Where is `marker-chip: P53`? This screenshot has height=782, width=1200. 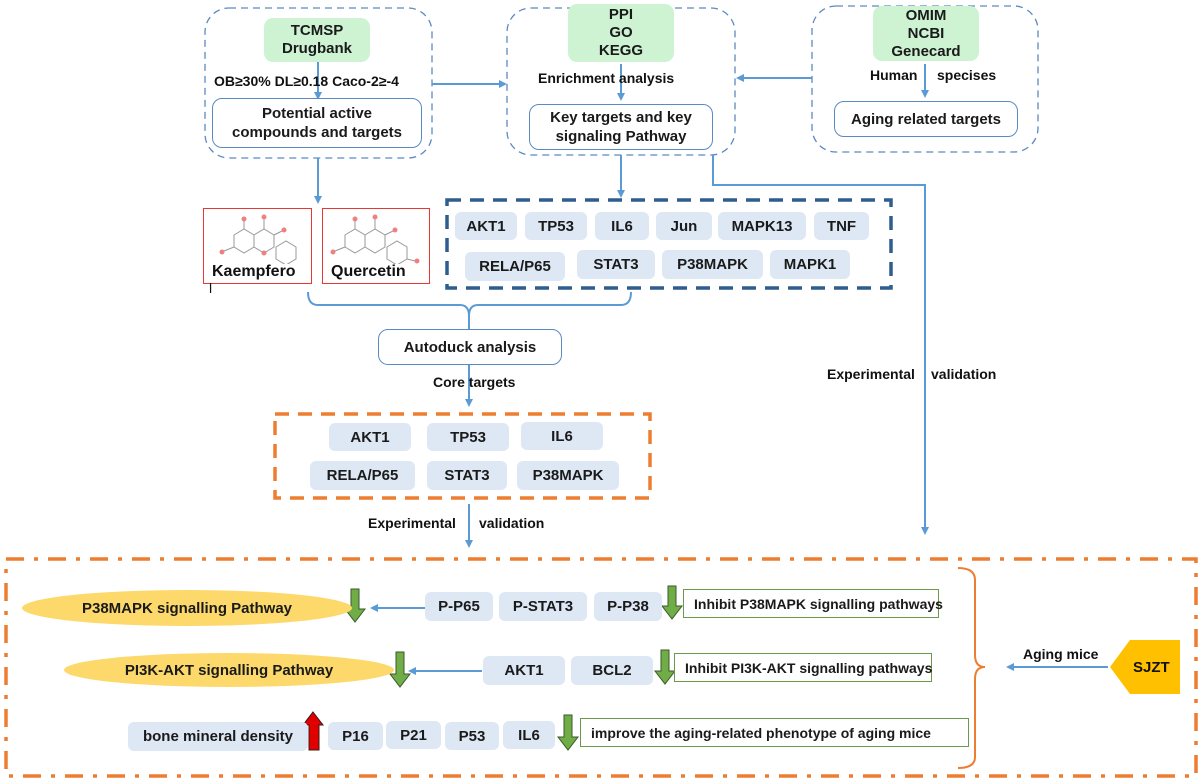
marker-chip: P53 is located at coordinates (472, 736).